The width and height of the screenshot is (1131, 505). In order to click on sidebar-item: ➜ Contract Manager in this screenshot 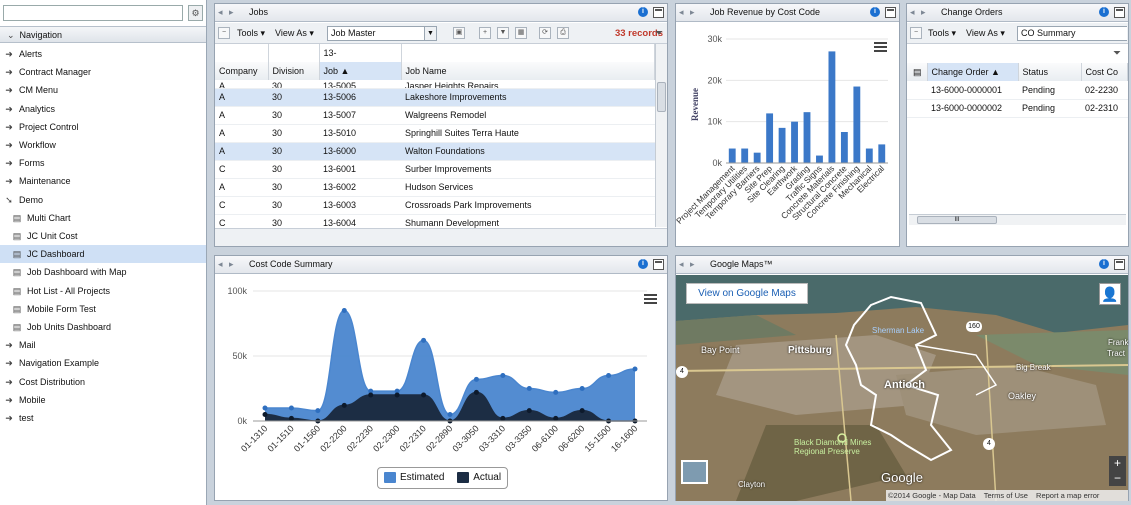, I will do `click(103, 72)`.